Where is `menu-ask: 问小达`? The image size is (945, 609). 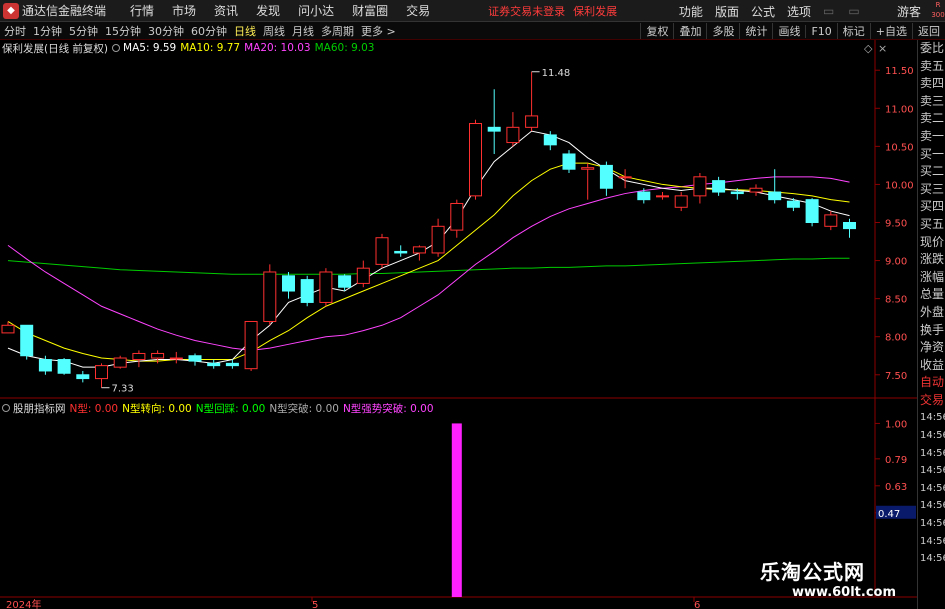
menu-ask: 问小达 is located at coordinates (316, 10).